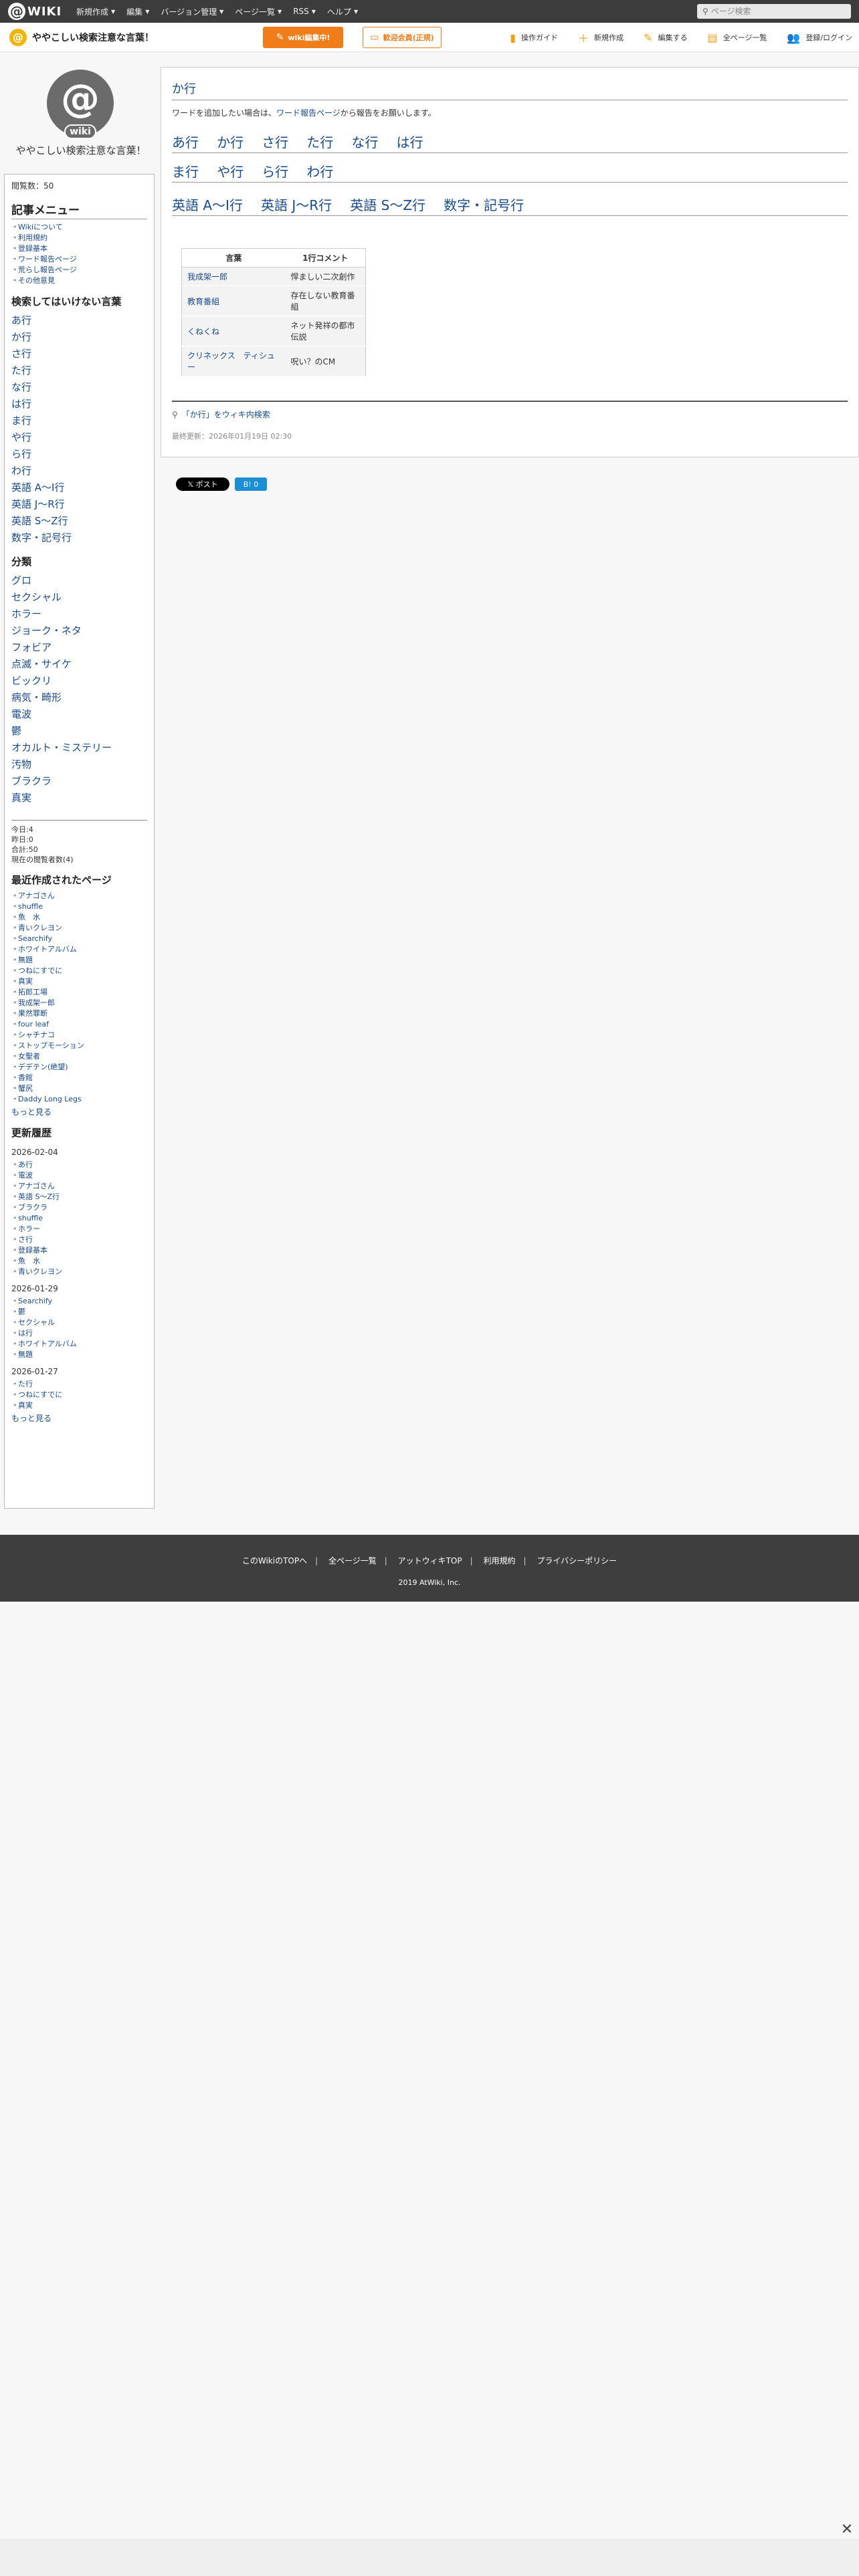 The width and height of the screenshot is (859, 2576). Describe the element at coordinates (79, 238) in the screenshot. I see `list-item: 利用規約` at that location.